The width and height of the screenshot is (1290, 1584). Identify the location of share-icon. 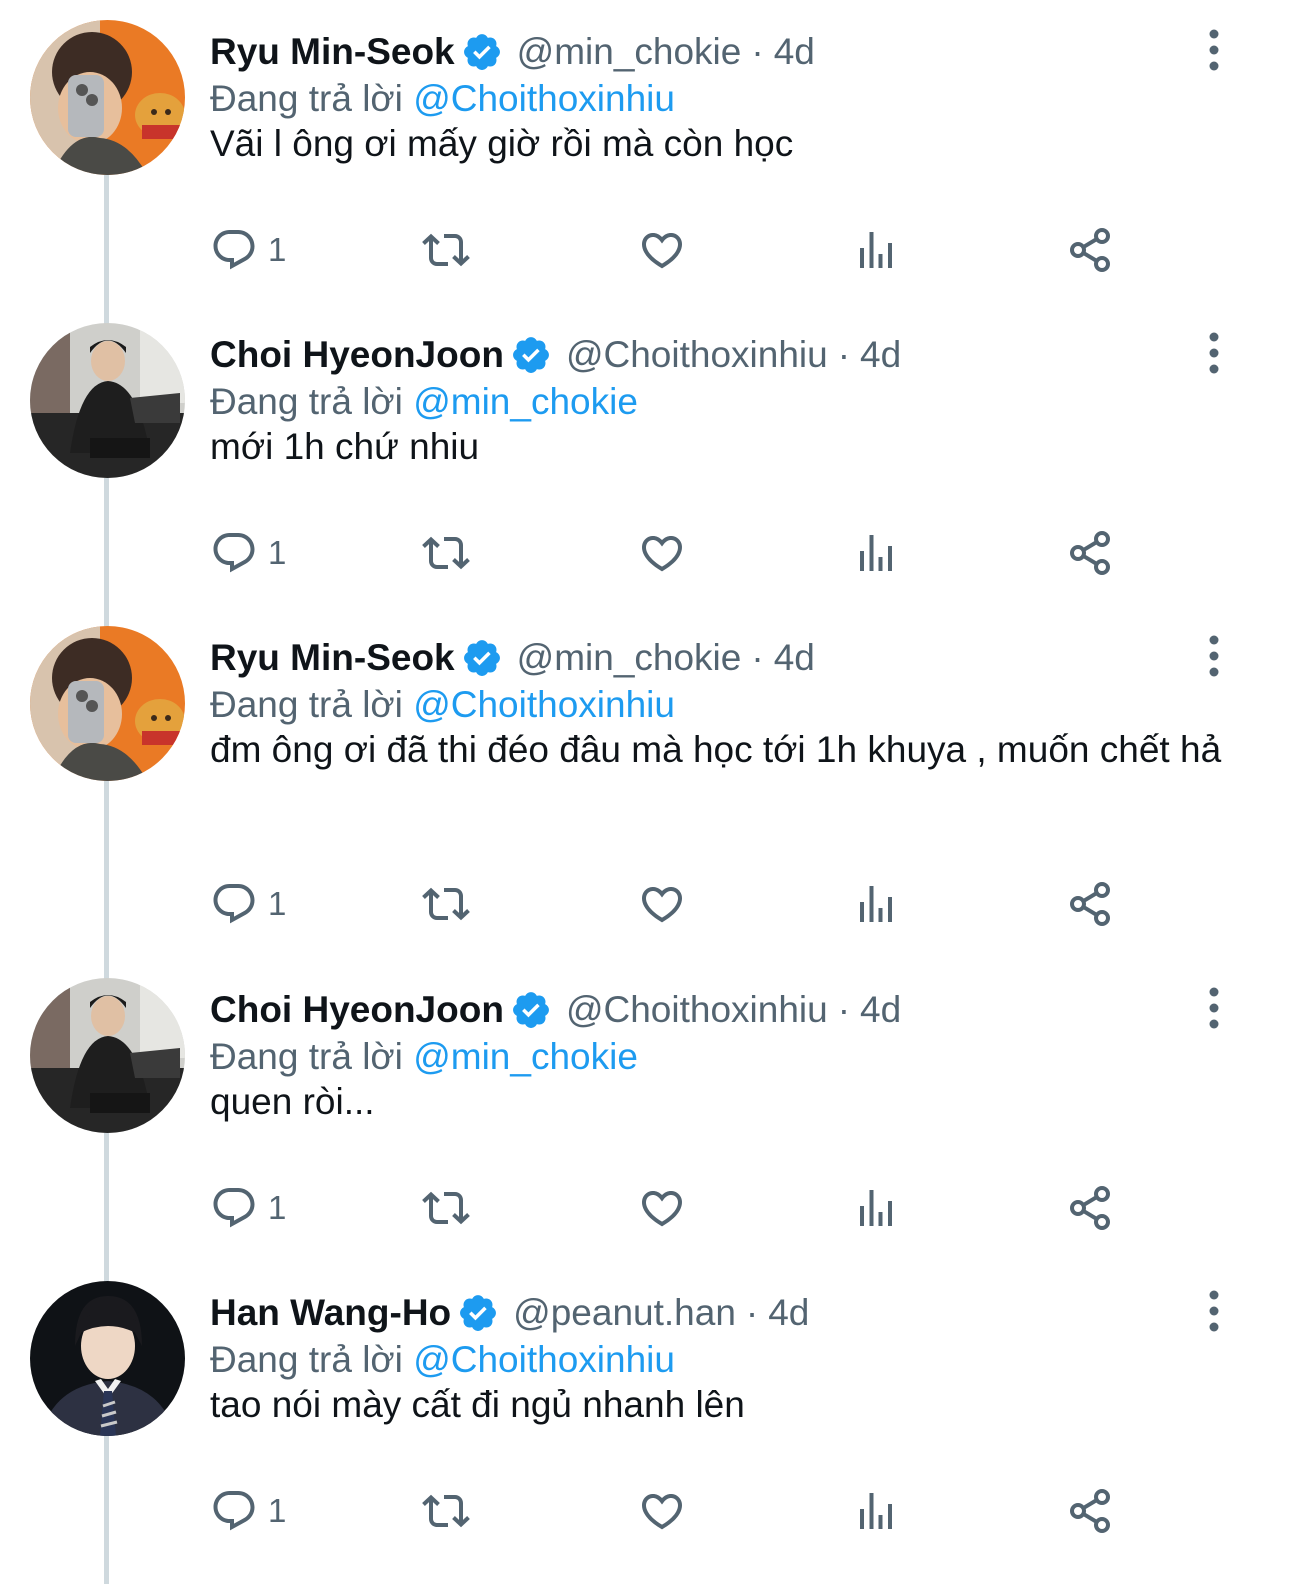
(1090, 1511).